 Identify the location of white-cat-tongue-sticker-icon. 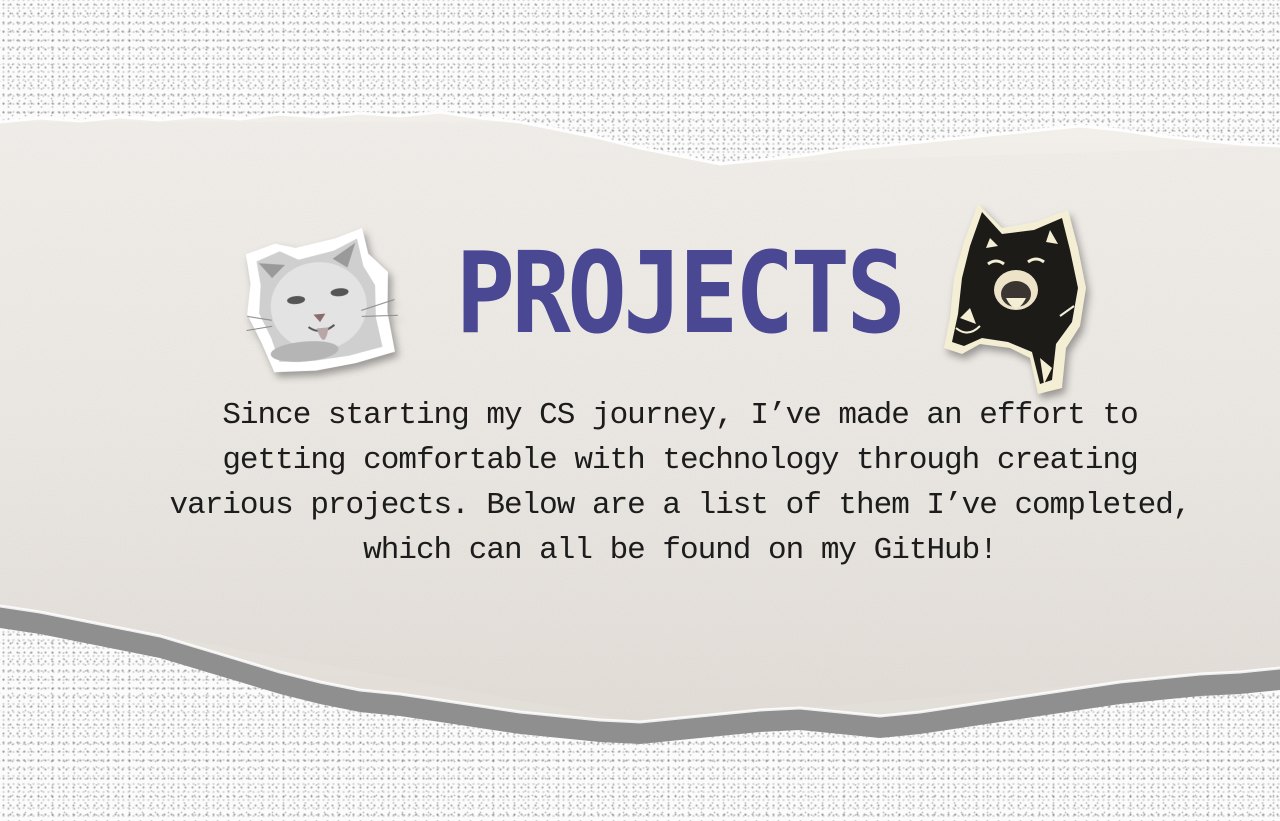
(321, 300).